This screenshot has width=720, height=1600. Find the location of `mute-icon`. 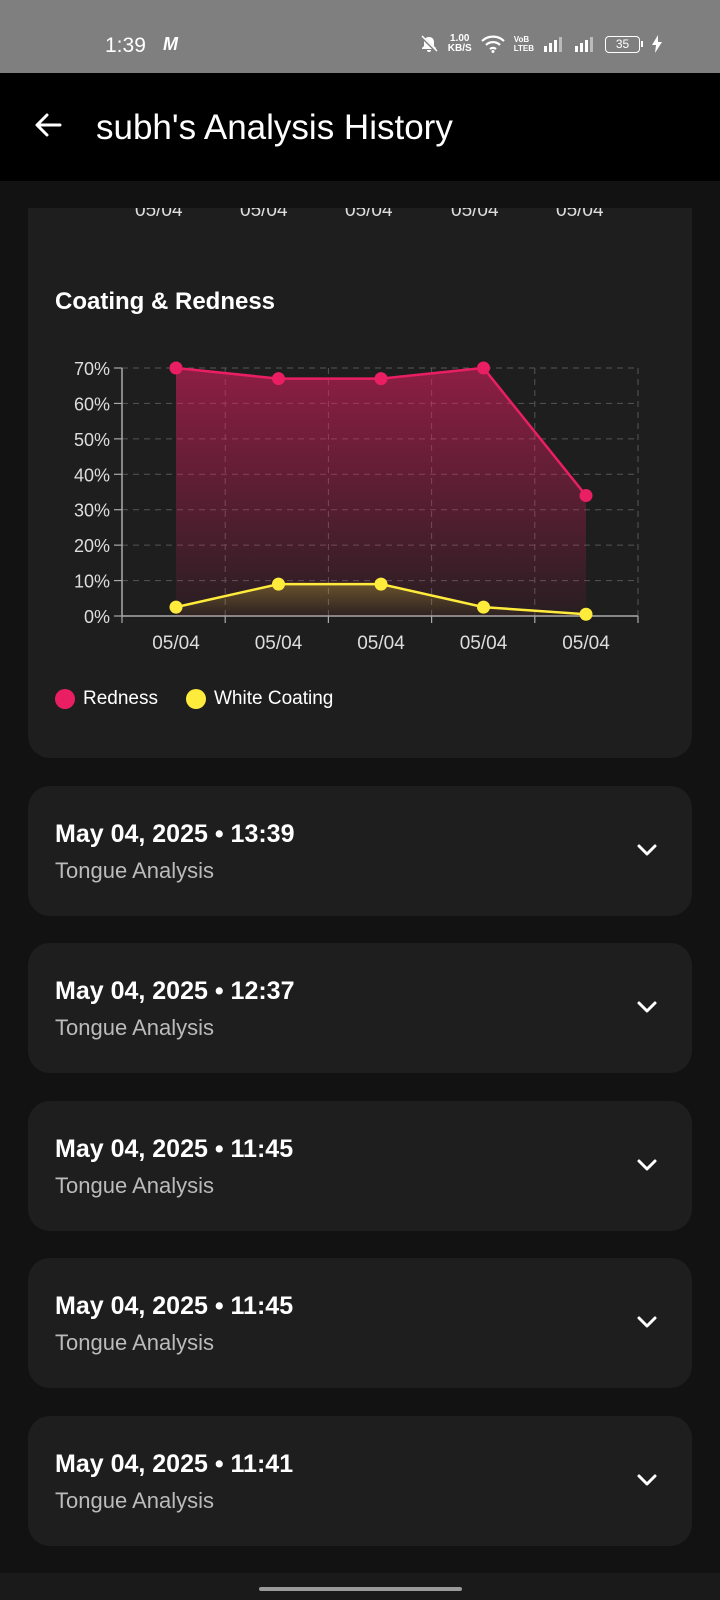

mute-icon is located at coordinates (428, 44).